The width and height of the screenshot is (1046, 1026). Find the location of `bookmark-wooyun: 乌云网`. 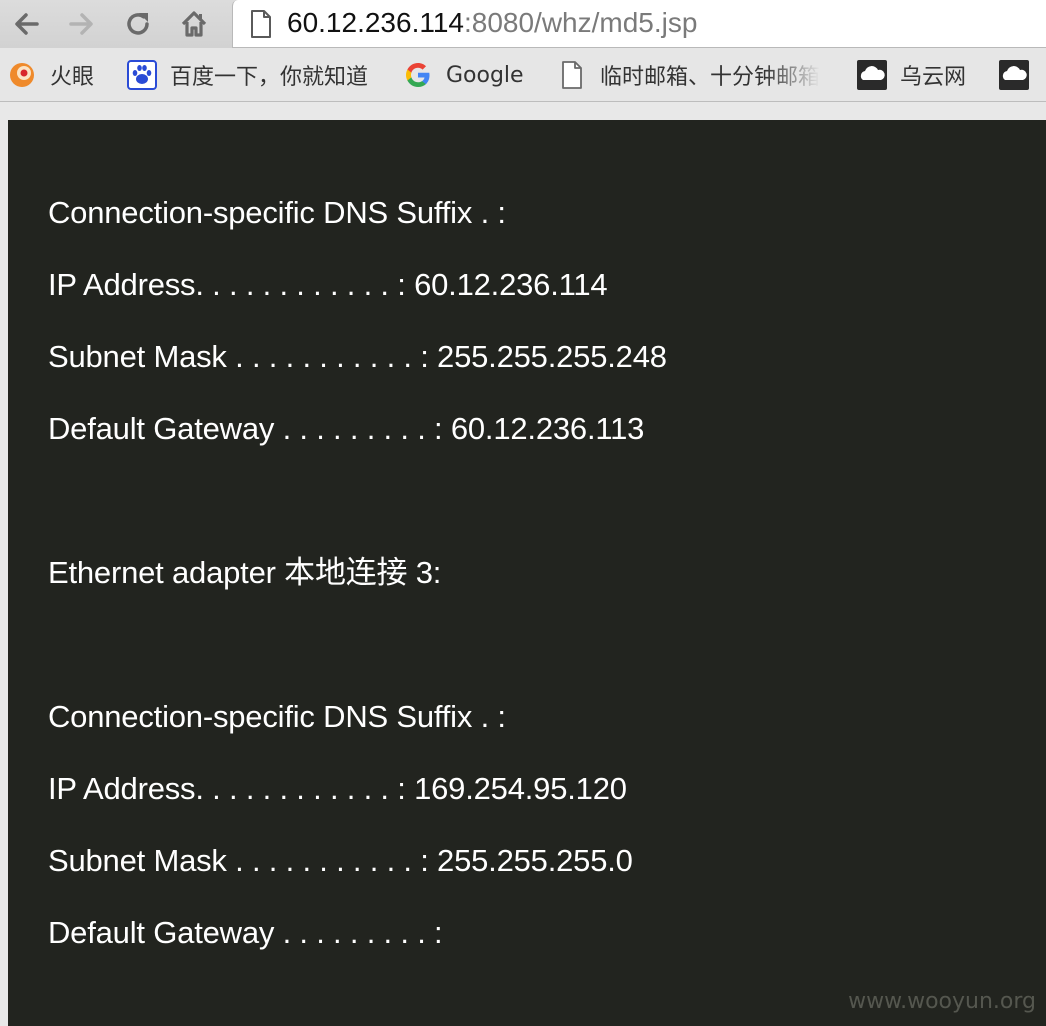

bookmark-wooyun: 乌云网 is located at coordinates (911, 75).